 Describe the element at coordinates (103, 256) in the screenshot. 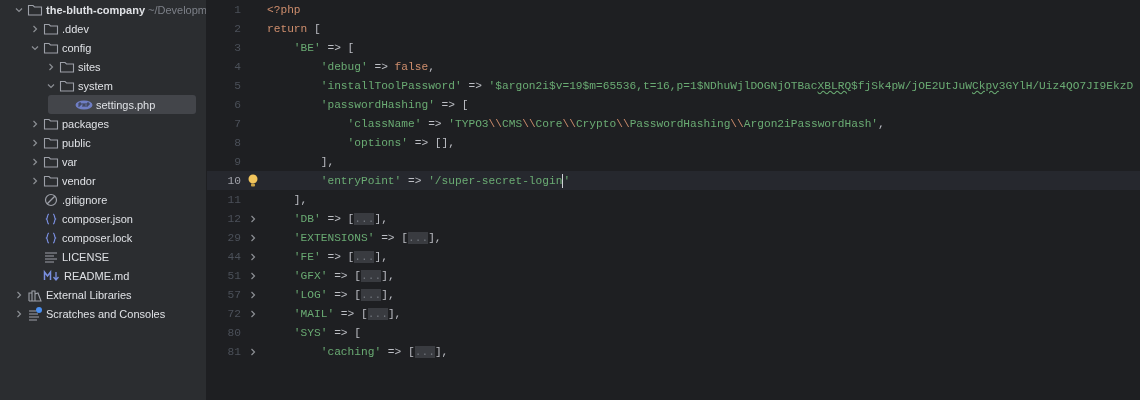

I see `tree-item: LICENSE` at that location.